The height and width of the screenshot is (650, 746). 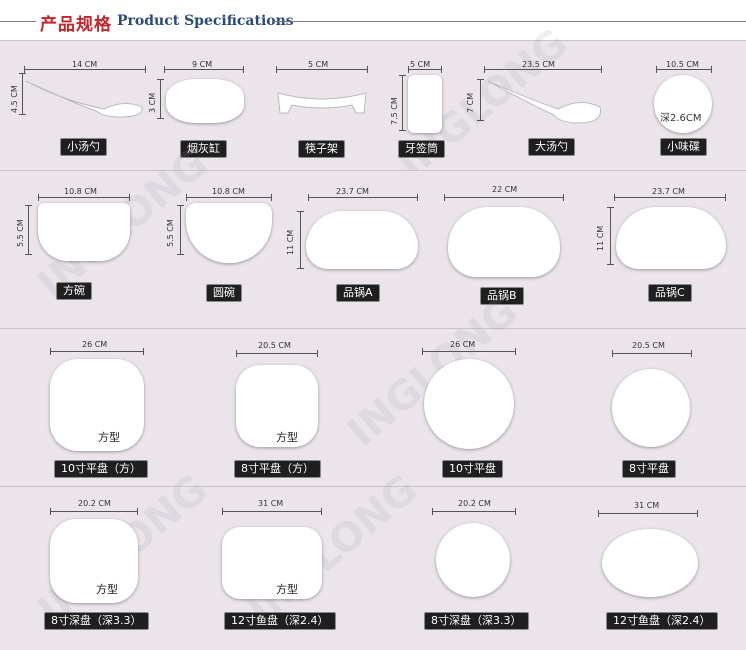 What do you see at coordinates (94, 561) in the screenshot?
I see `square-deep-plate-icon` at bounding box center [94, 561].